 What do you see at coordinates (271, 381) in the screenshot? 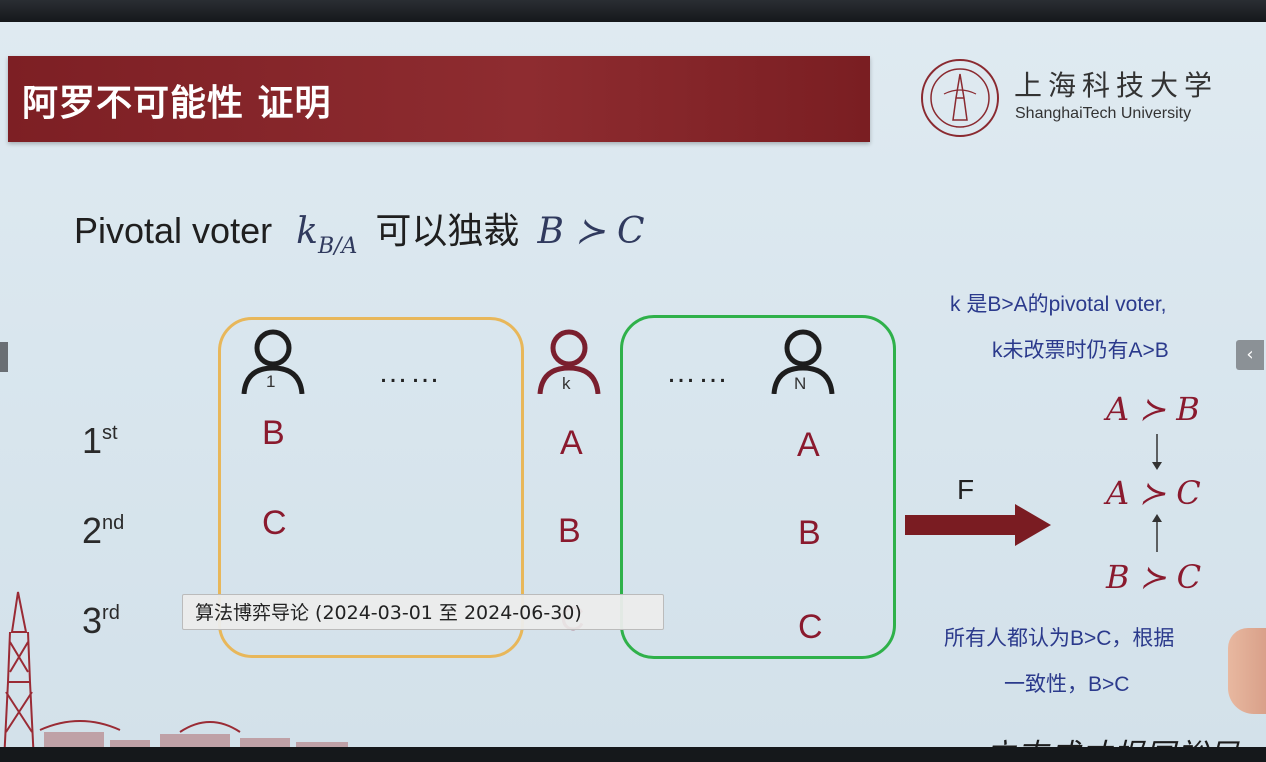
I see `voter-1-label: 1` at bounding box center [271, 381].